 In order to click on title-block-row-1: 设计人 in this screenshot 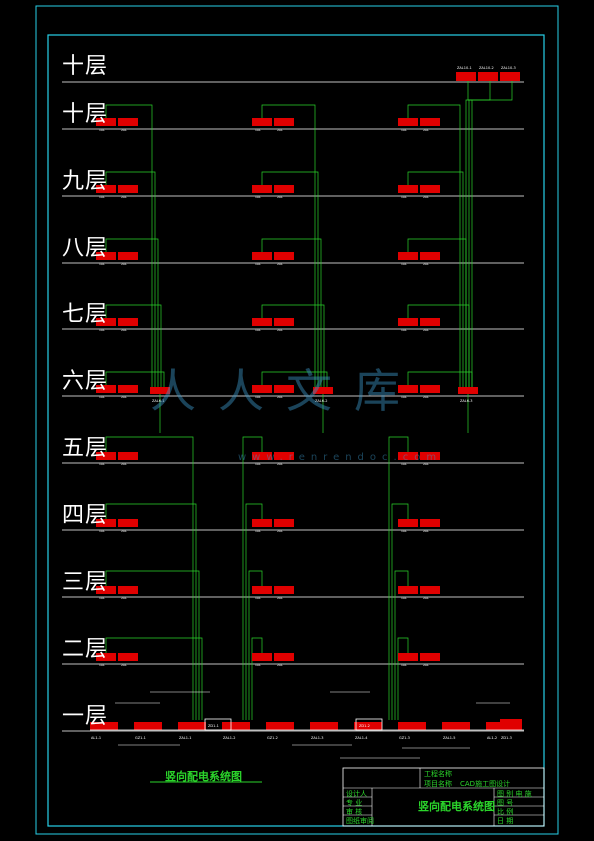, I will do `click(356, 794)`.